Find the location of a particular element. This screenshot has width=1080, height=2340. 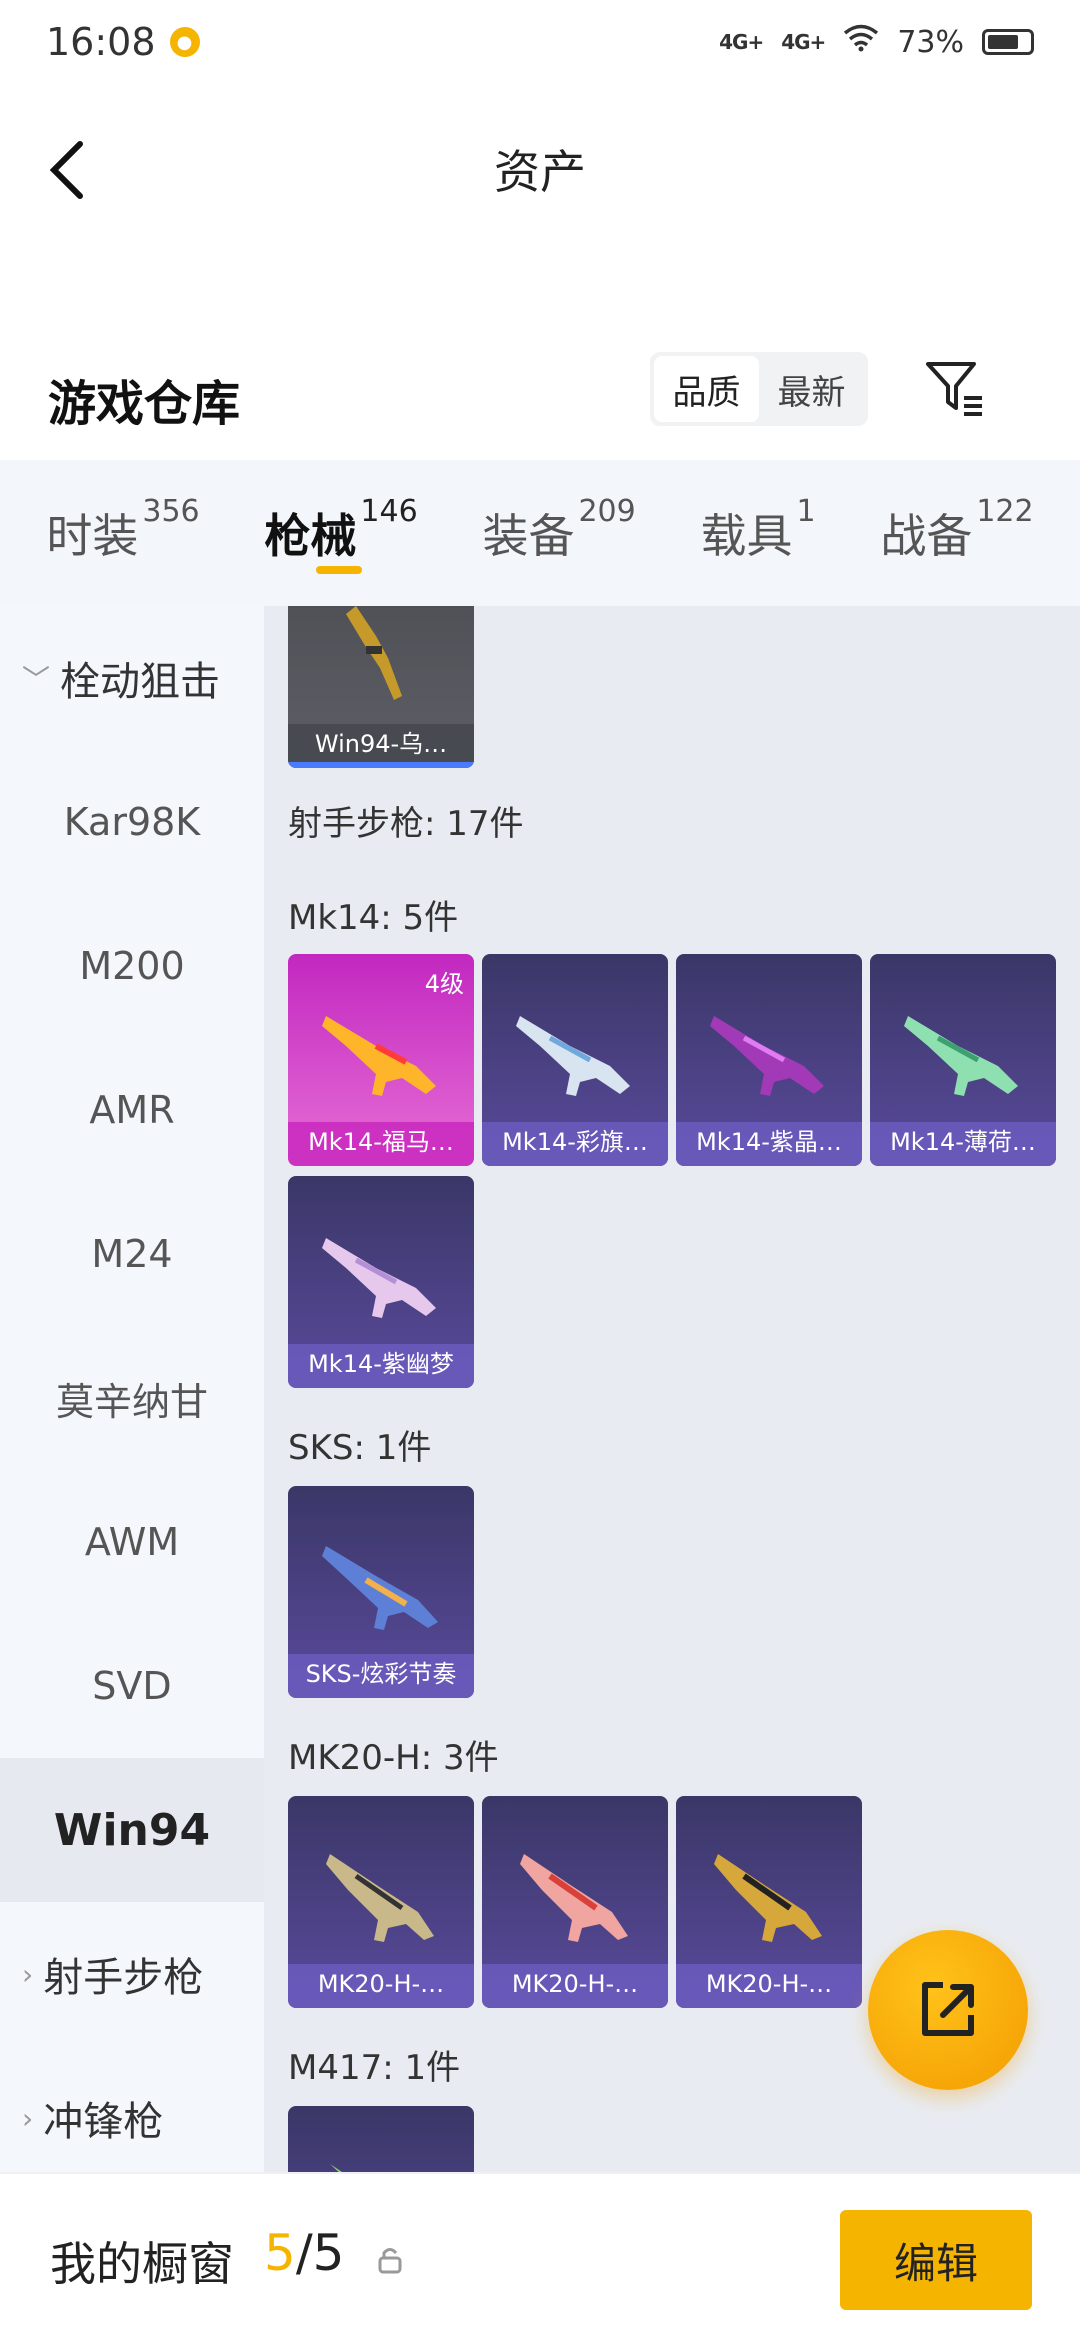

sks-section-title: SKS: 1件 is located at coordinates (360, 1448).